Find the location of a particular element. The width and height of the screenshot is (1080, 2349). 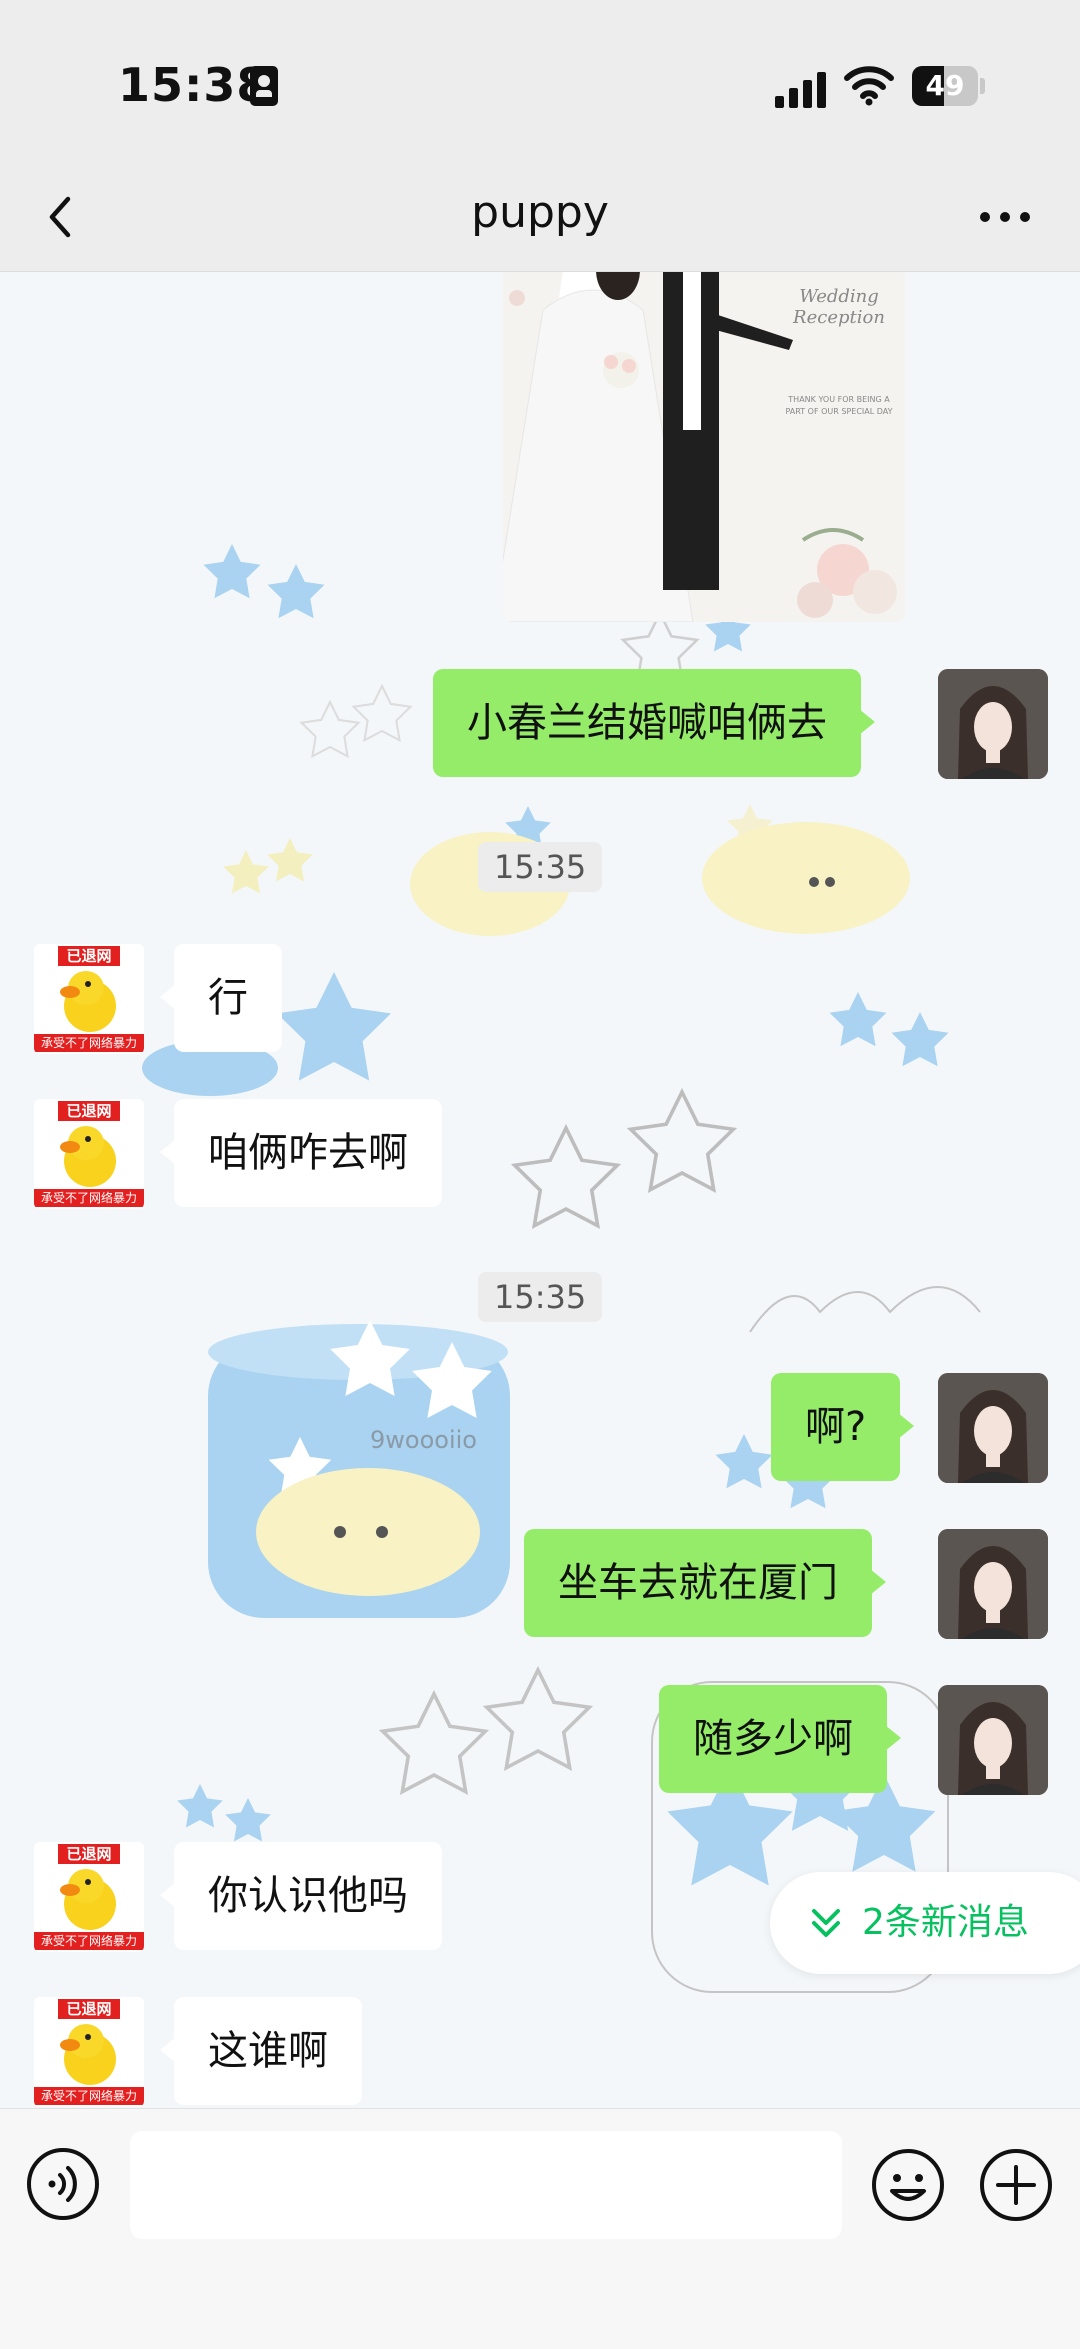

message-bubble-outgoing: 坐车去就在厦门 is located at coordinates (705, 1583).